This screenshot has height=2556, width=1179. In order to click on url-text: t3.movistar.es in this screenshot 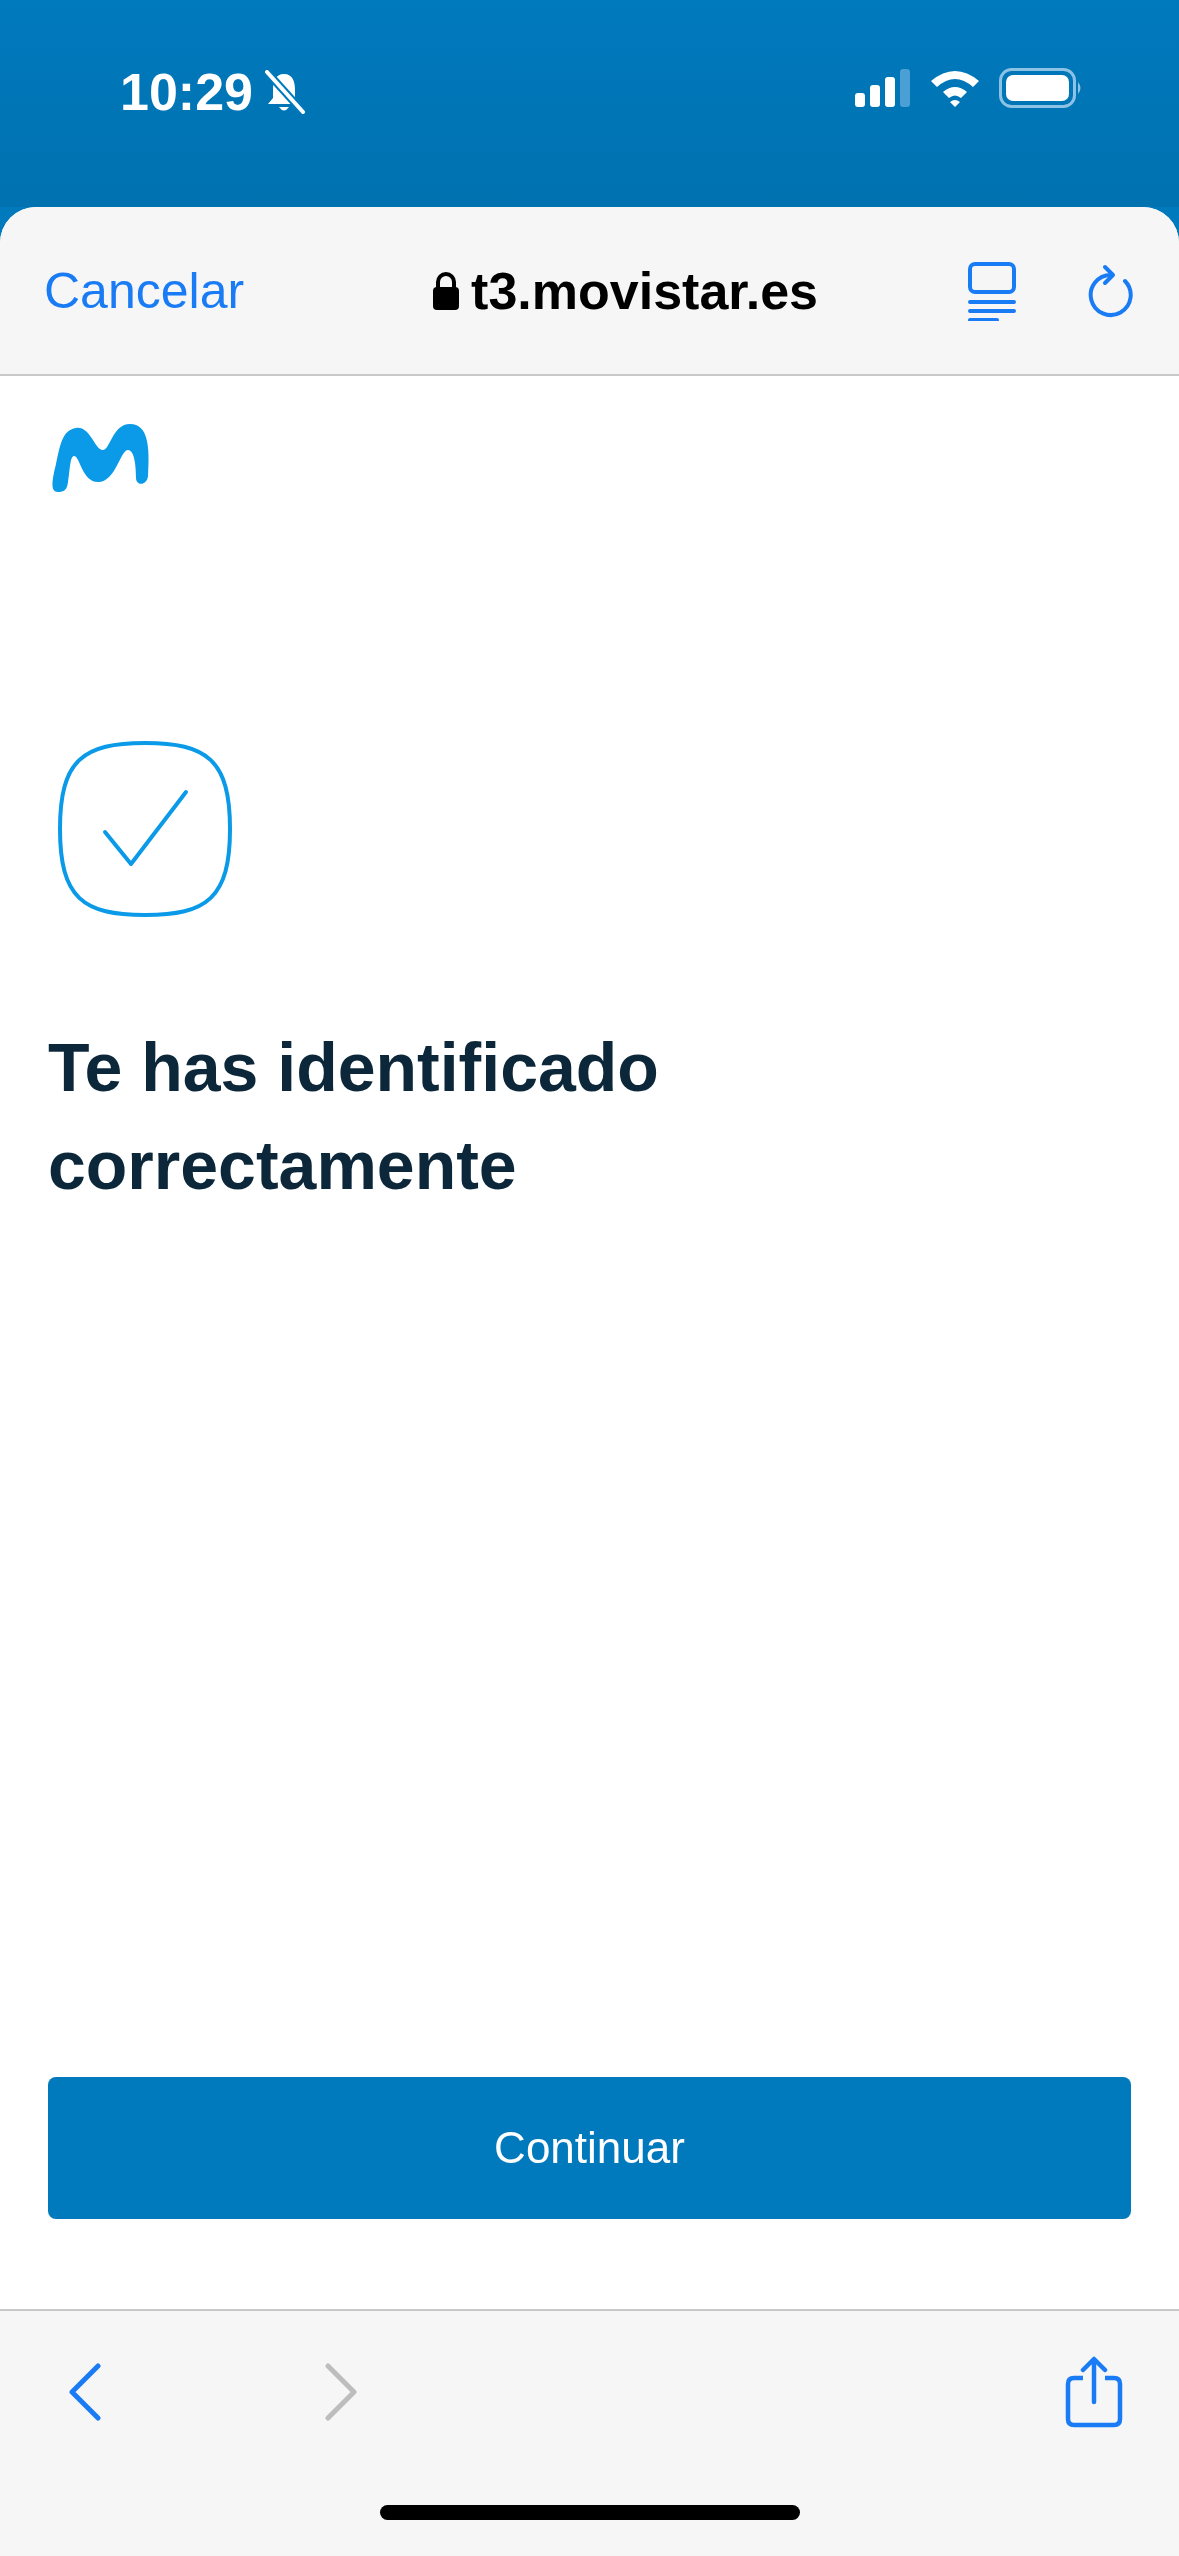, I will do `click(644, 290)`.